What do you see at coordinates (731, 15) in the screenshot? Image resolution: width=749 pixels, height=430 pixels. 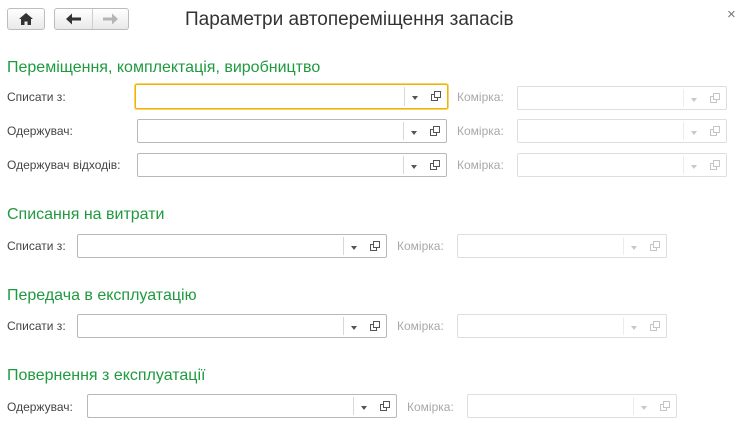 I see `close-icon: ×` at bounding box center [731, 15].